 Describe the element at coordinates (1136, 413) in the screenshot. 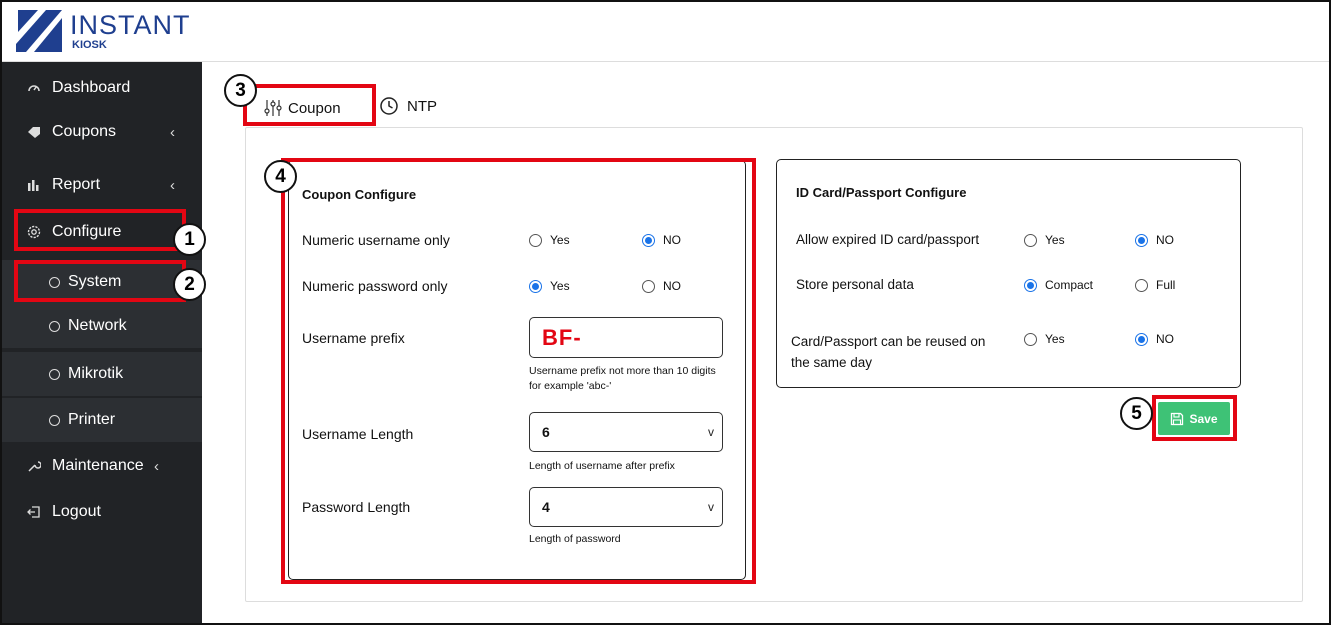

I see `step-badge-5: 5` at that location.